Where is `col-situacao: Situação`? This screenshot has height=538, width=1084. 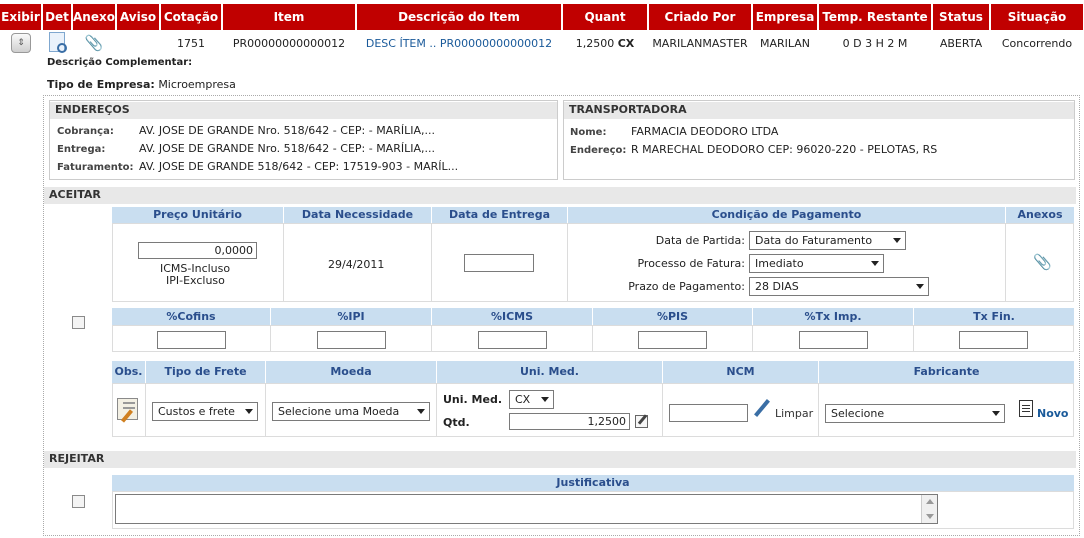
col-situacao: Situação is located at coordinates (1037, 17).